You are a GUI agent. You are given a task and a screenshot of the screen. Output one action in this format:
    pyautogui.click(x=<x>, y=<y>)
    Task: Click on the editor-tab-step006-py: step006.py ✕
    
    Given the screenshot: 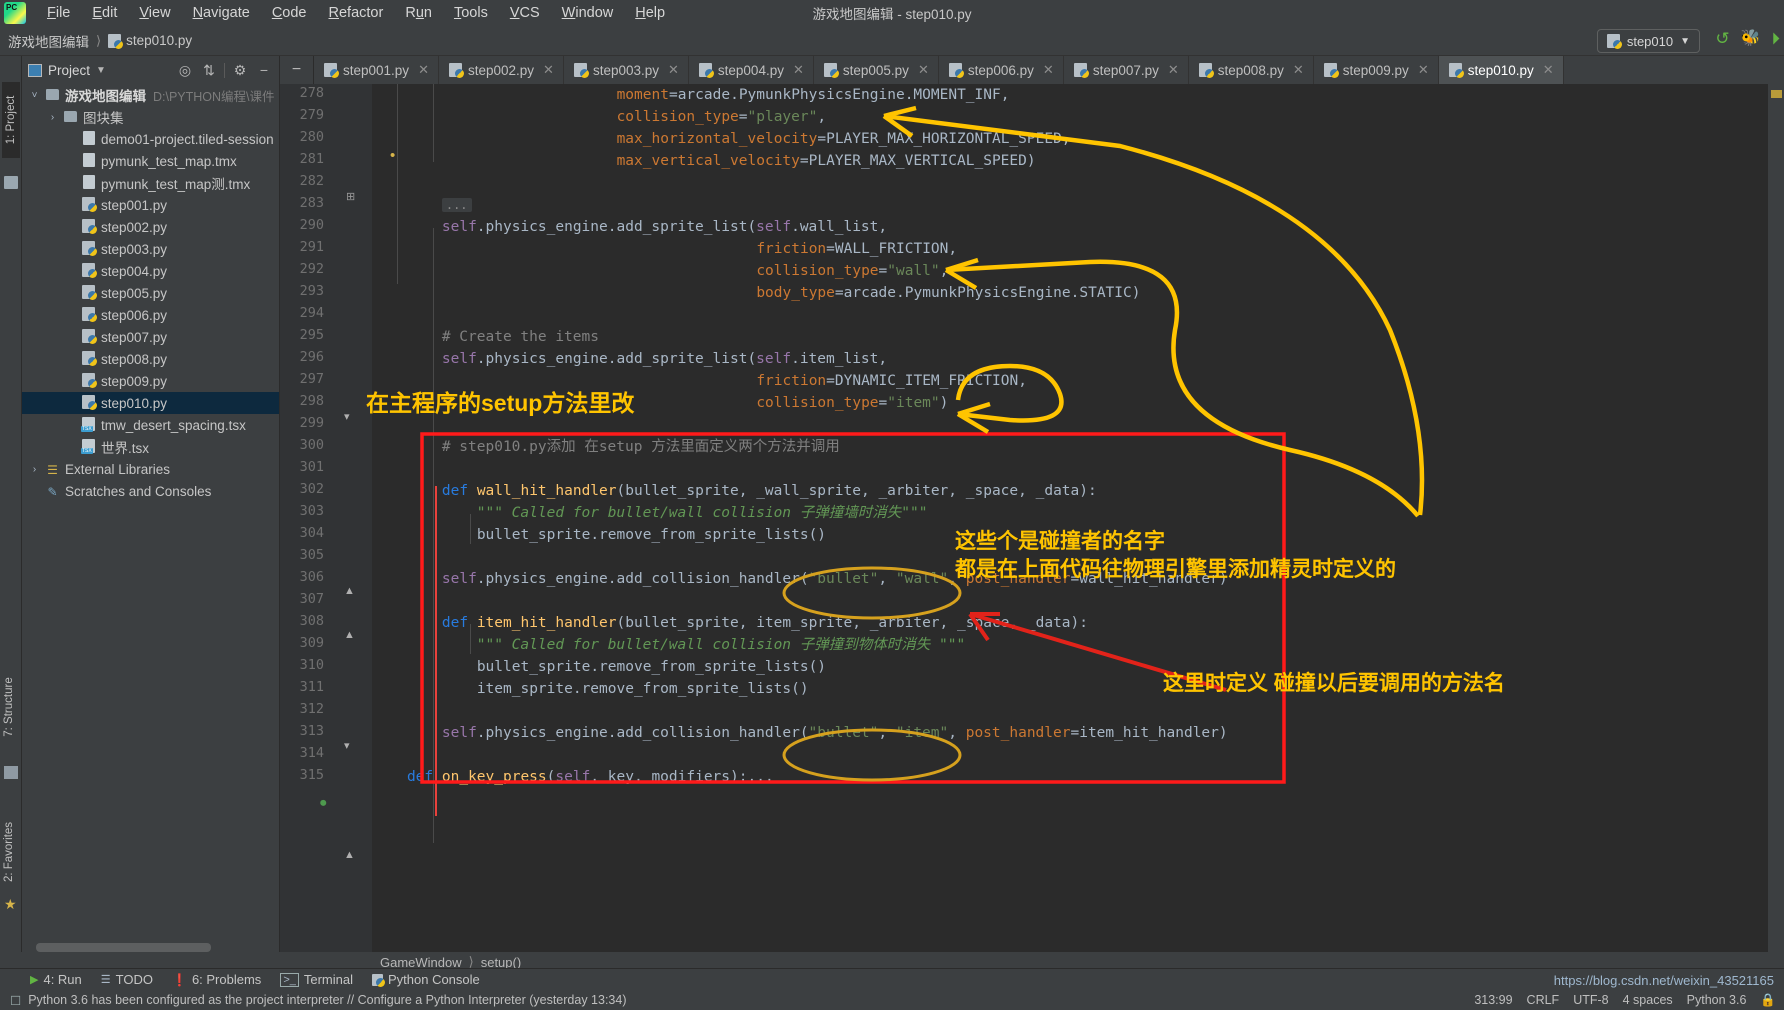 What is the action you would take?
    pyautogui.click(x=1001, y=70)
    